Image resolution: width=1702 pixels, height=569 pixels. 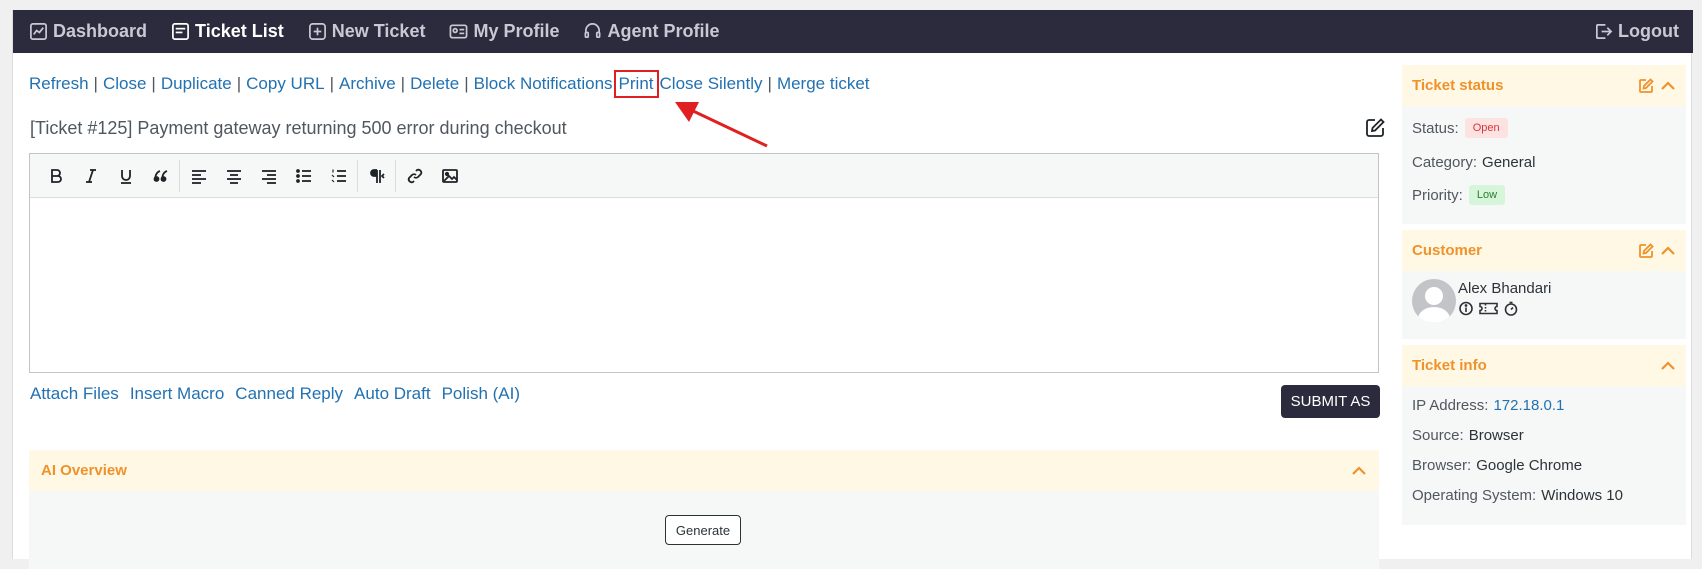 I want to click on ip-value: 172.18.0.1, so click(x=1528, y=405).